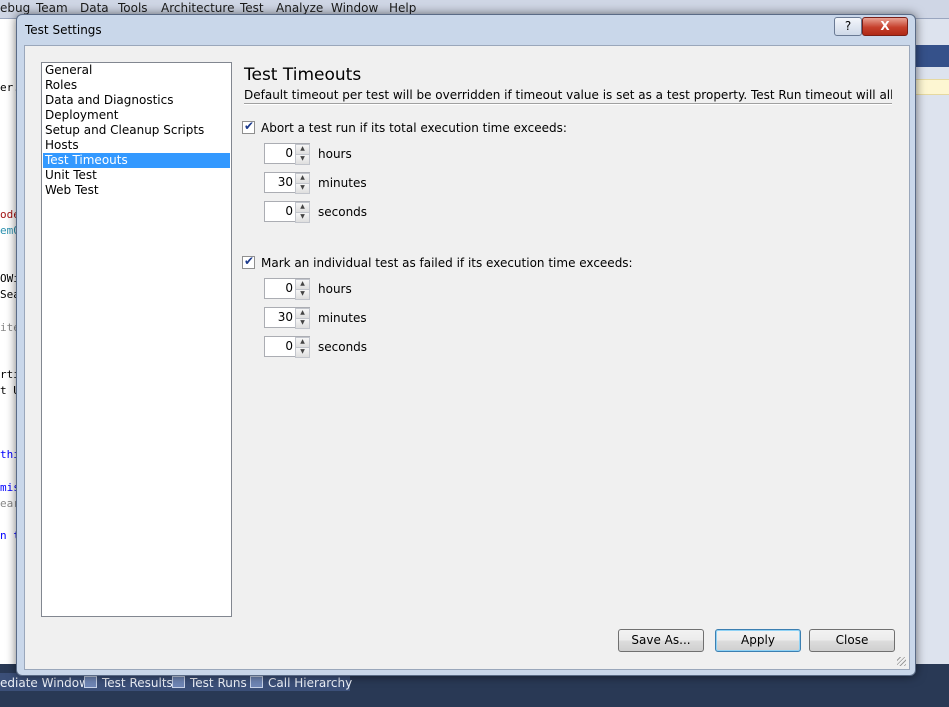 This screenshot has height=707, width=949. I want to click on close-window-button: X, so click(885, 26).